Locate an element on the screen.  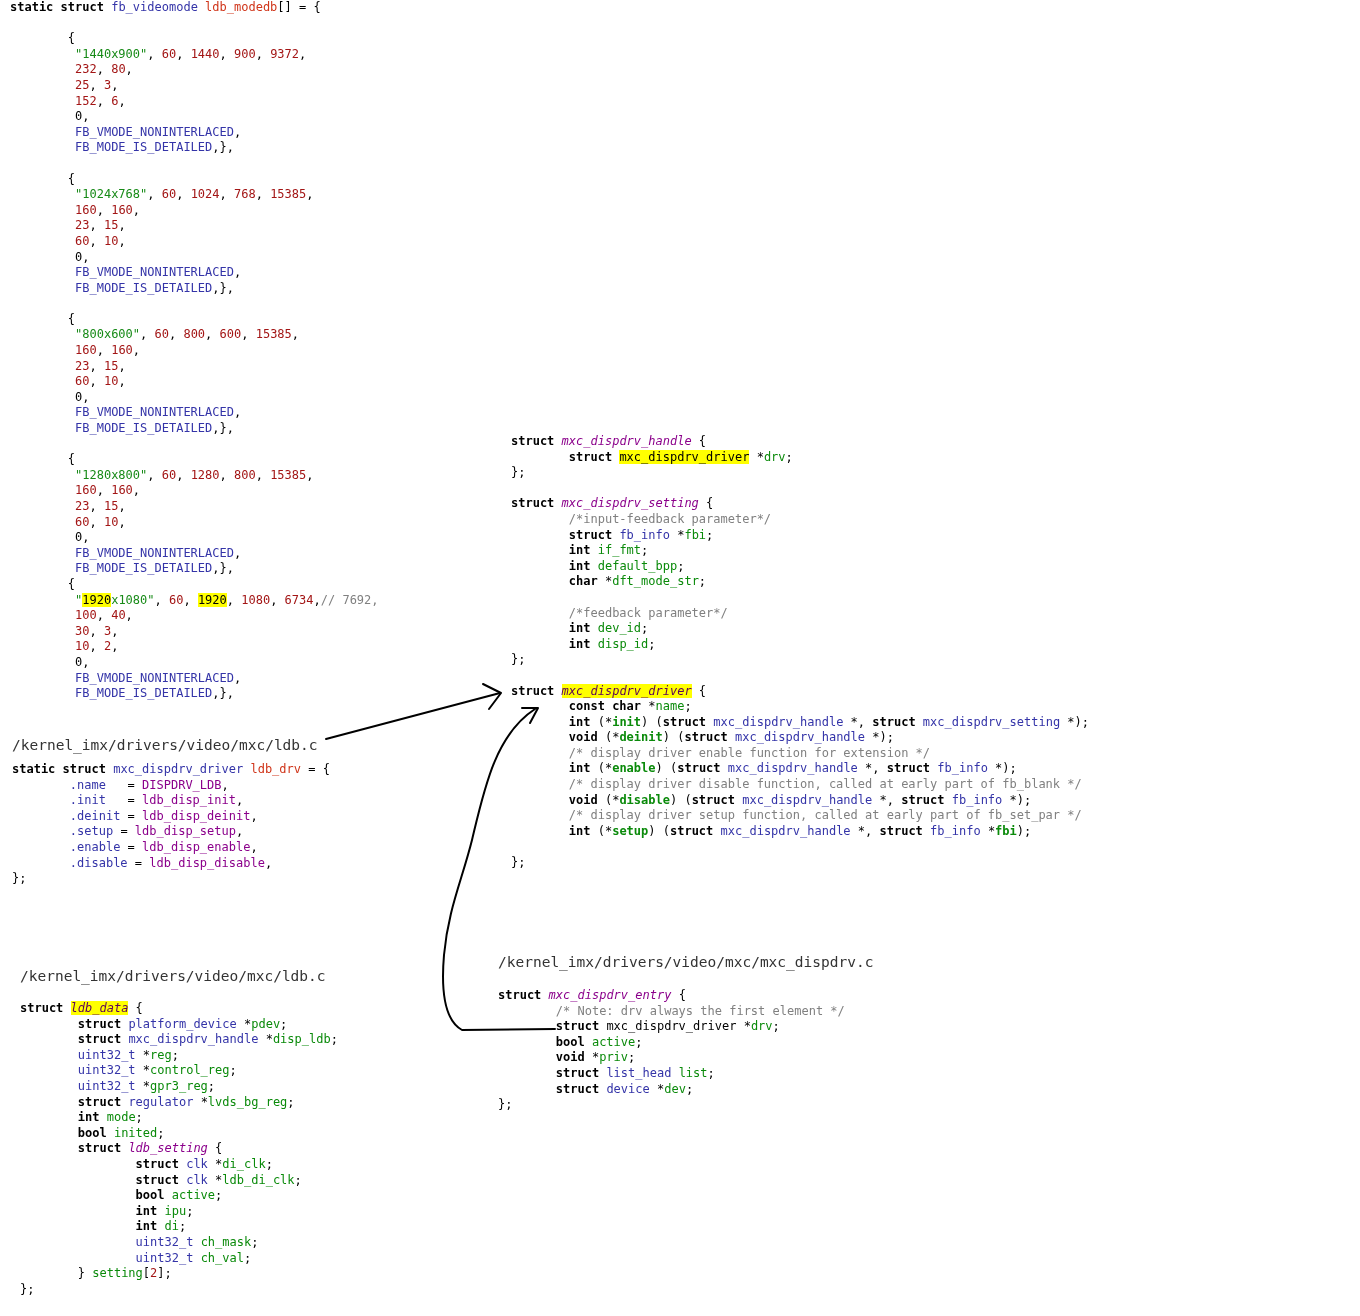
code-line: .disable = ldb_disp_disable, is located at coordinates (171, 863).